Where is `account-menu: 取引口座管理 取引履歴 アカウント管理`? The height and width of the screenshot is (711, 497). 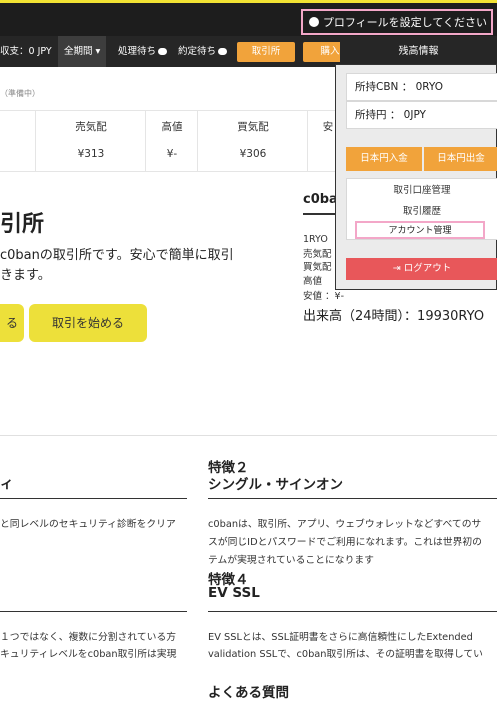
account-menu: 取引口座管理 取引履歴 アカウント管理 is located at coordinates (421, 209).